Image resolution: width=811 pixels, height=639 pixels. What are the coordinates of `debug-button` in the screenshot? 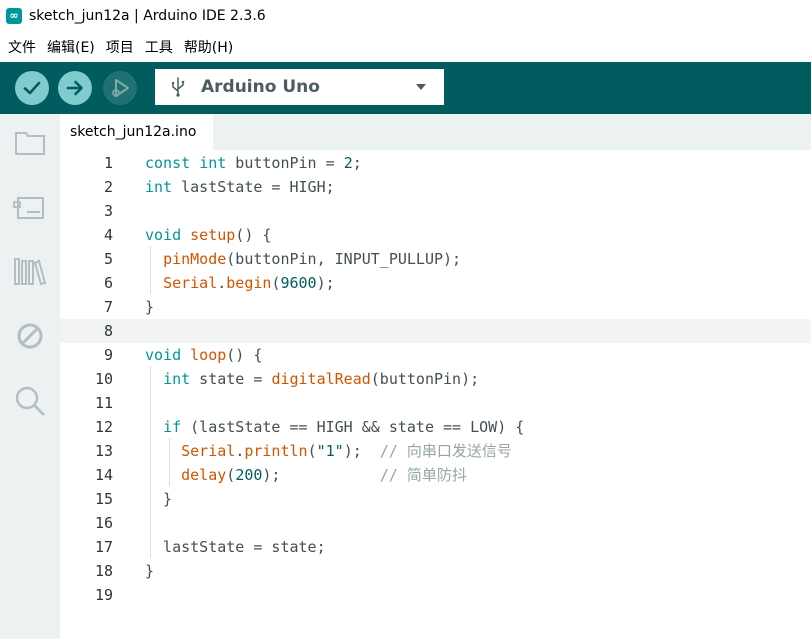 It's located at (120, 88).